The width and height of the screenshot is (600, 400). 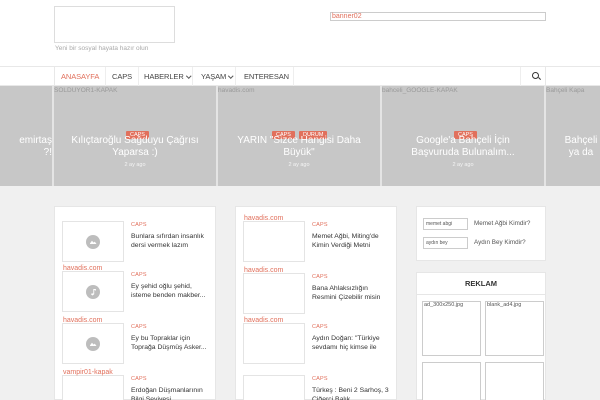 What do you see at coordinates (481, 284) in the screenshot?
I see `widget-title: REKLAM` at bounding box center [481, 284].